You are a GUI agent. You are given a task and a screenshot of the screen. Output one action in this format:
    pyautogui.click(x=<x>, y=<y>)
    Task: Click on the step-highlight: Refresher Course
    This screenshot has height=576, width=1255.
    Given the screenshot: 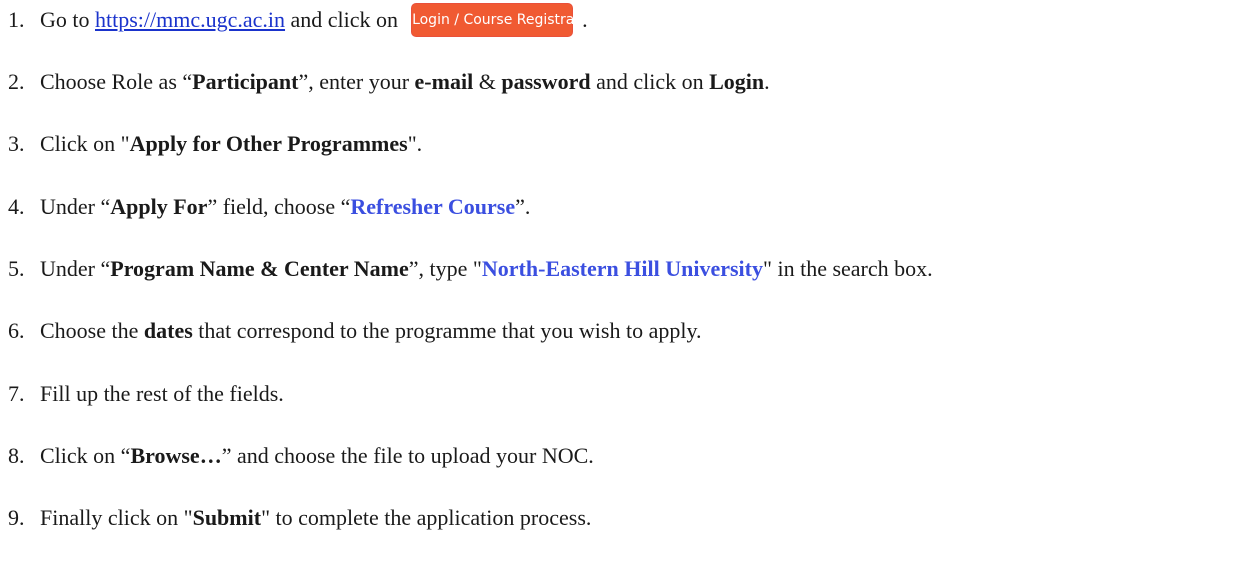 What is the action you would take?
    pyautogui.click(x=433, y=206)
    